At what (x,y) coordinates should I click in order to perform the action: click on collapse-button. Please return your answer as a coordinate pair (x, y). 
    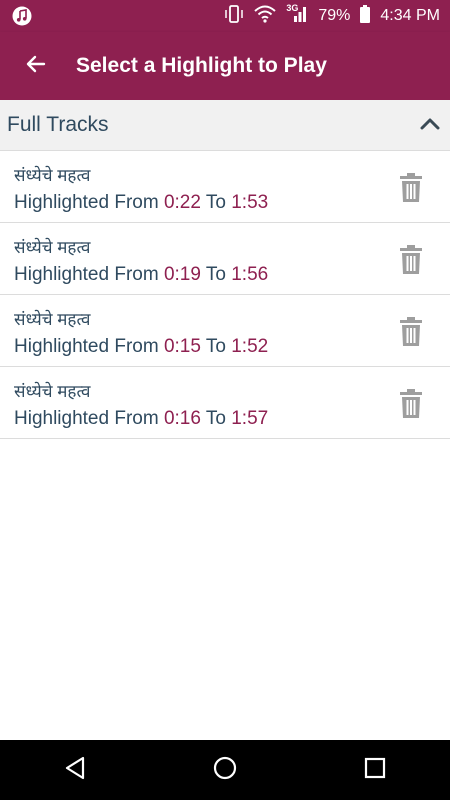
    Looking at the image, I should click on (430, 126).